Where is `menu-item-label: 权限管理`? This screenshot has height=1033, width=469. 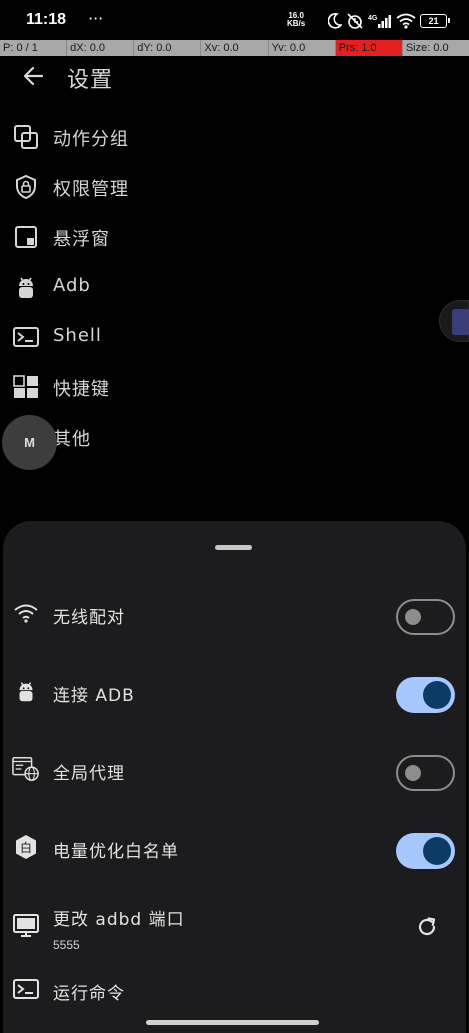 menu-item-label: 权限管理 is located at coordinates (91, 189).